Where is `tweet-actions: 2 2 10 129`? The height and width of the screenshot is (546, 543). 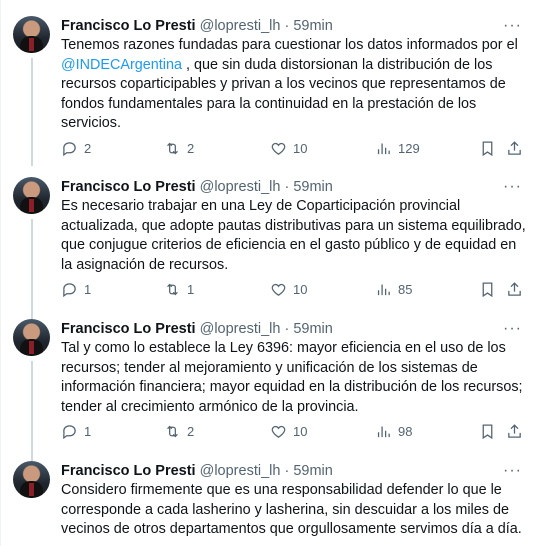 tweet-actions: 2 2 10 129 is located at coordinates (296, 148).